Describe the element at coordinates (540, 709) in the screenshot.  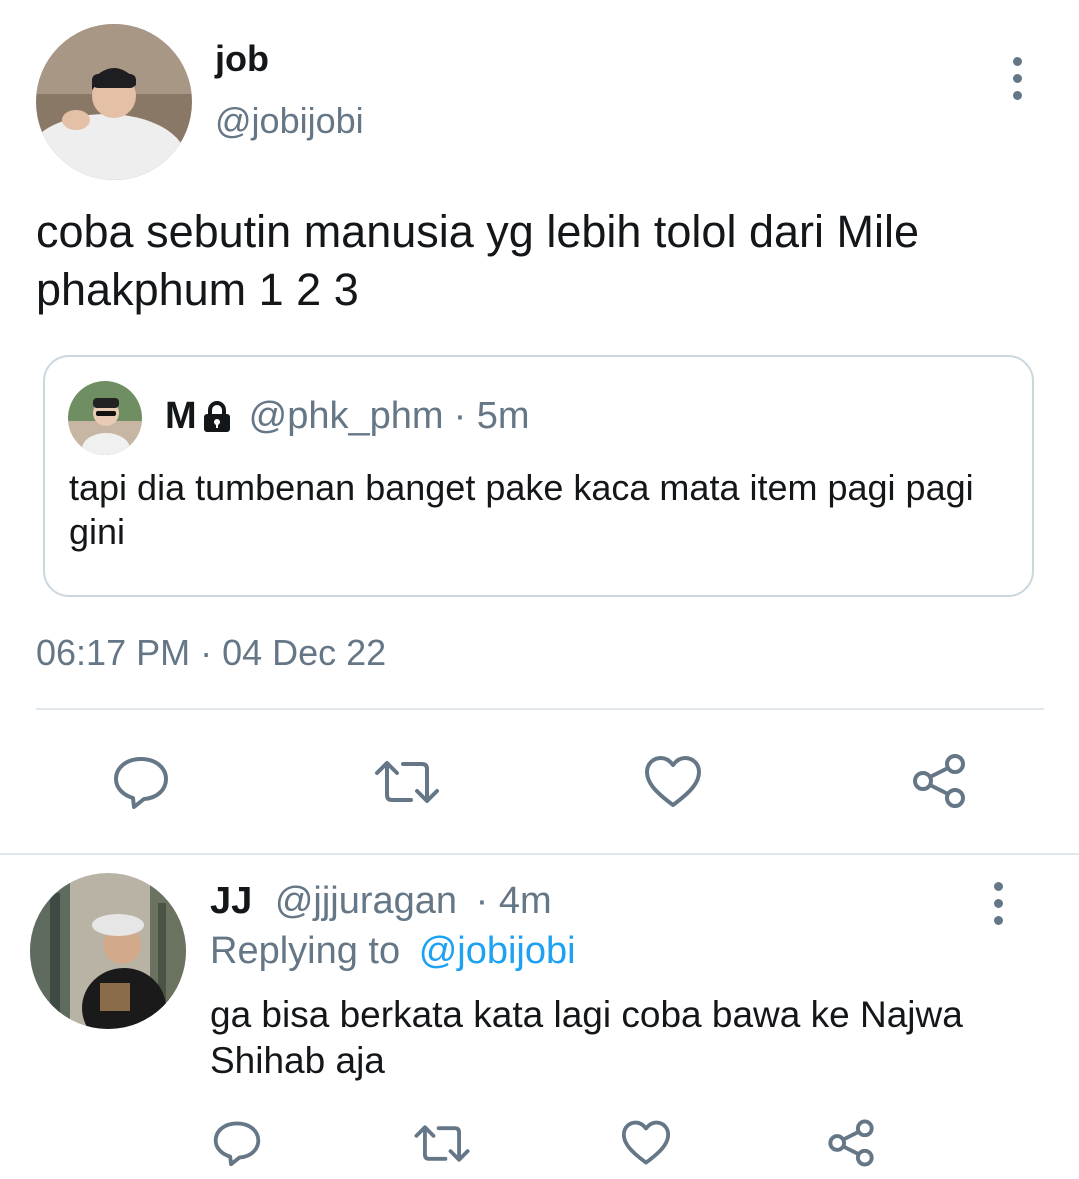
I see `divider` at that location.